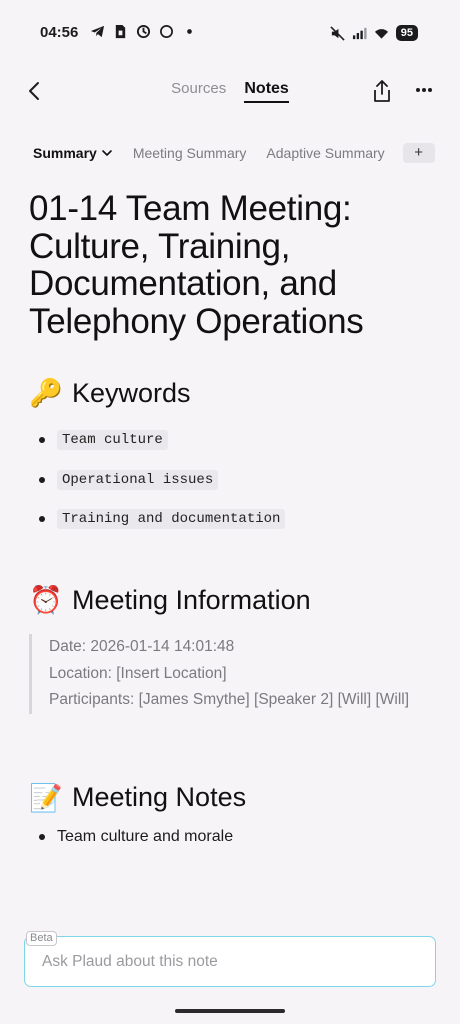  Describe the element at coordinates (142, 646) in the screenshot. I see `meeting-date: Date: 2026-01-14 14:01:48` at that location.